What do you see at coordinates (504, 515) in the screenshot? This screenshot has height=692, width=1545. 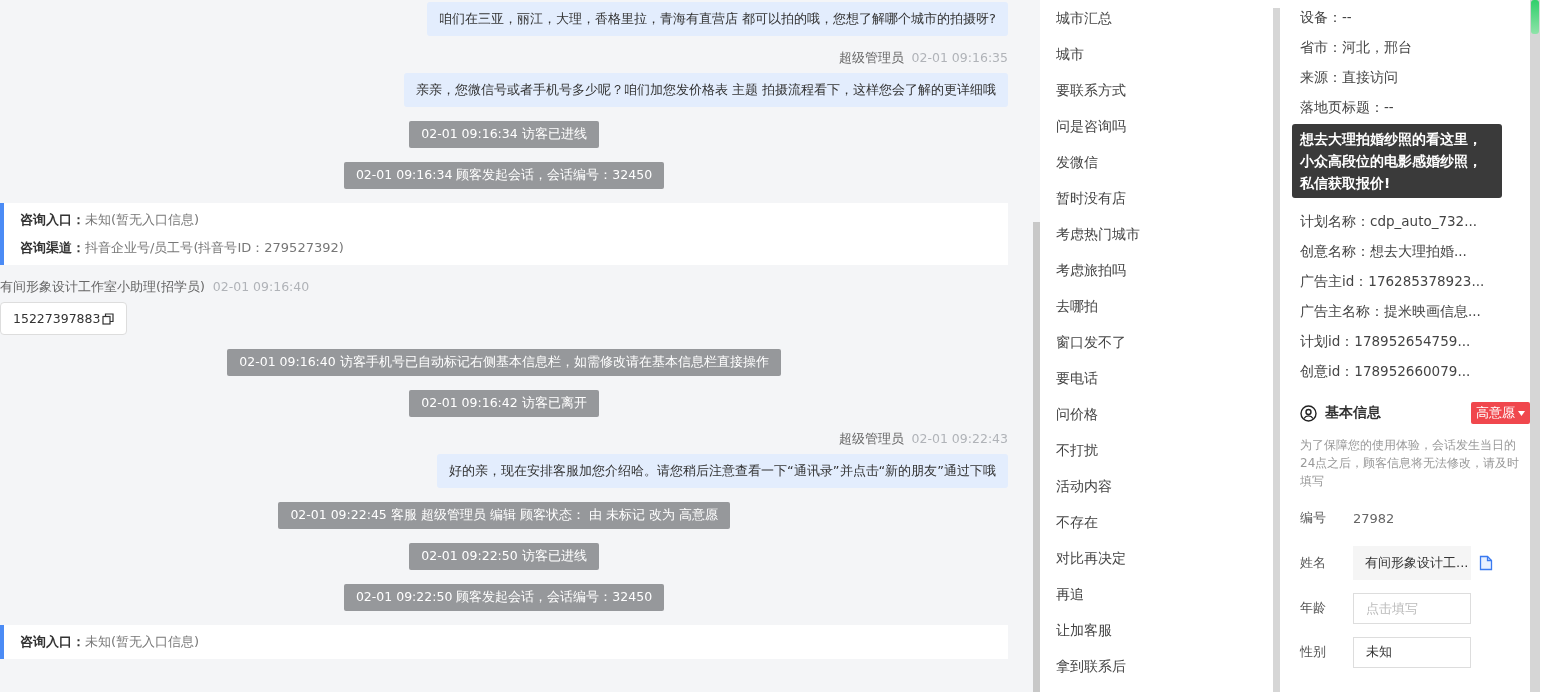 I see `system-notice: 02-01 09:22:45 客服 超级管理员 编辑 顾客状态： 由 未标记 改为 高意愿` at bounding box center [504, 515].